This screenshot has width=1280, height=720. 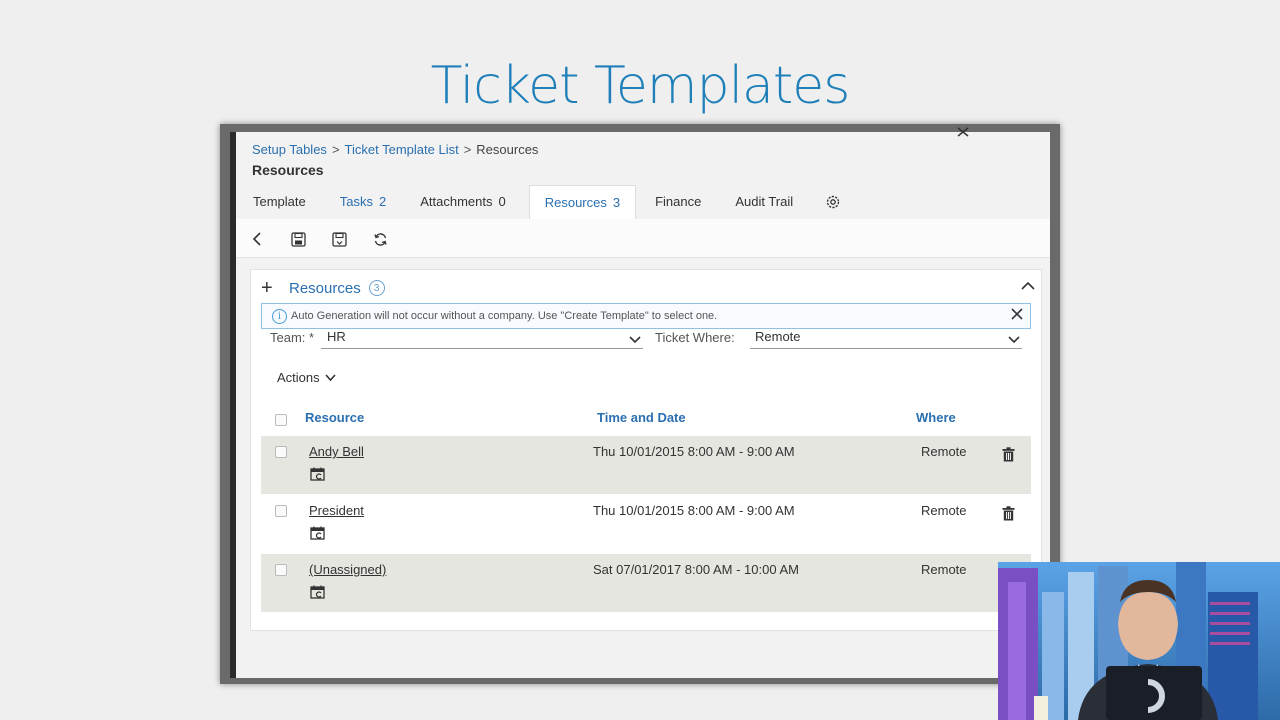 I want to click on tab-label: Tasks, so click(x=356, y=201).